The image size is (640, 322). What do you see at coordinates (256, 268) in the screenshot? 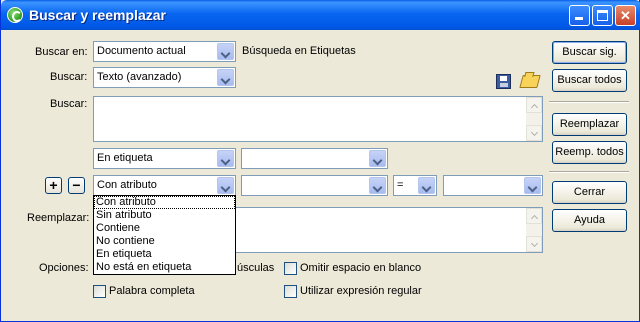
I see `match-case-label: úsculas` at bounding box center [256, 268].